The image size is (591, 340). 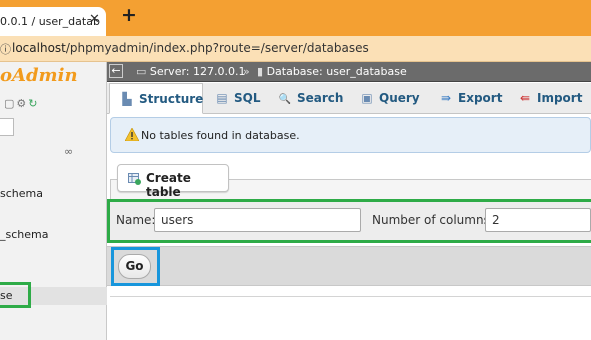 I want to click on settings-icon: ⚙, so click(x=22, y=103).